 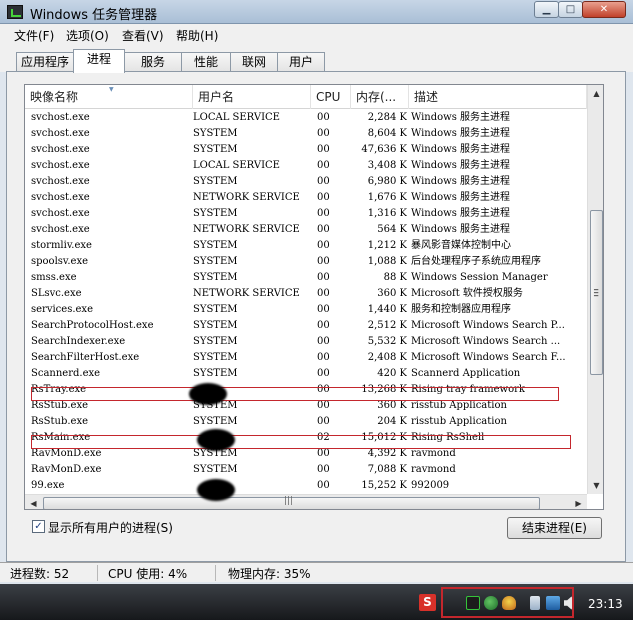 What do you see at coordinates (306, 246) in the screenshot?
I see `table-row: stormliv.exe SYSTEM 00 1,212 K 暴风影音媒体控制中心` at bounding box center [306, 246].